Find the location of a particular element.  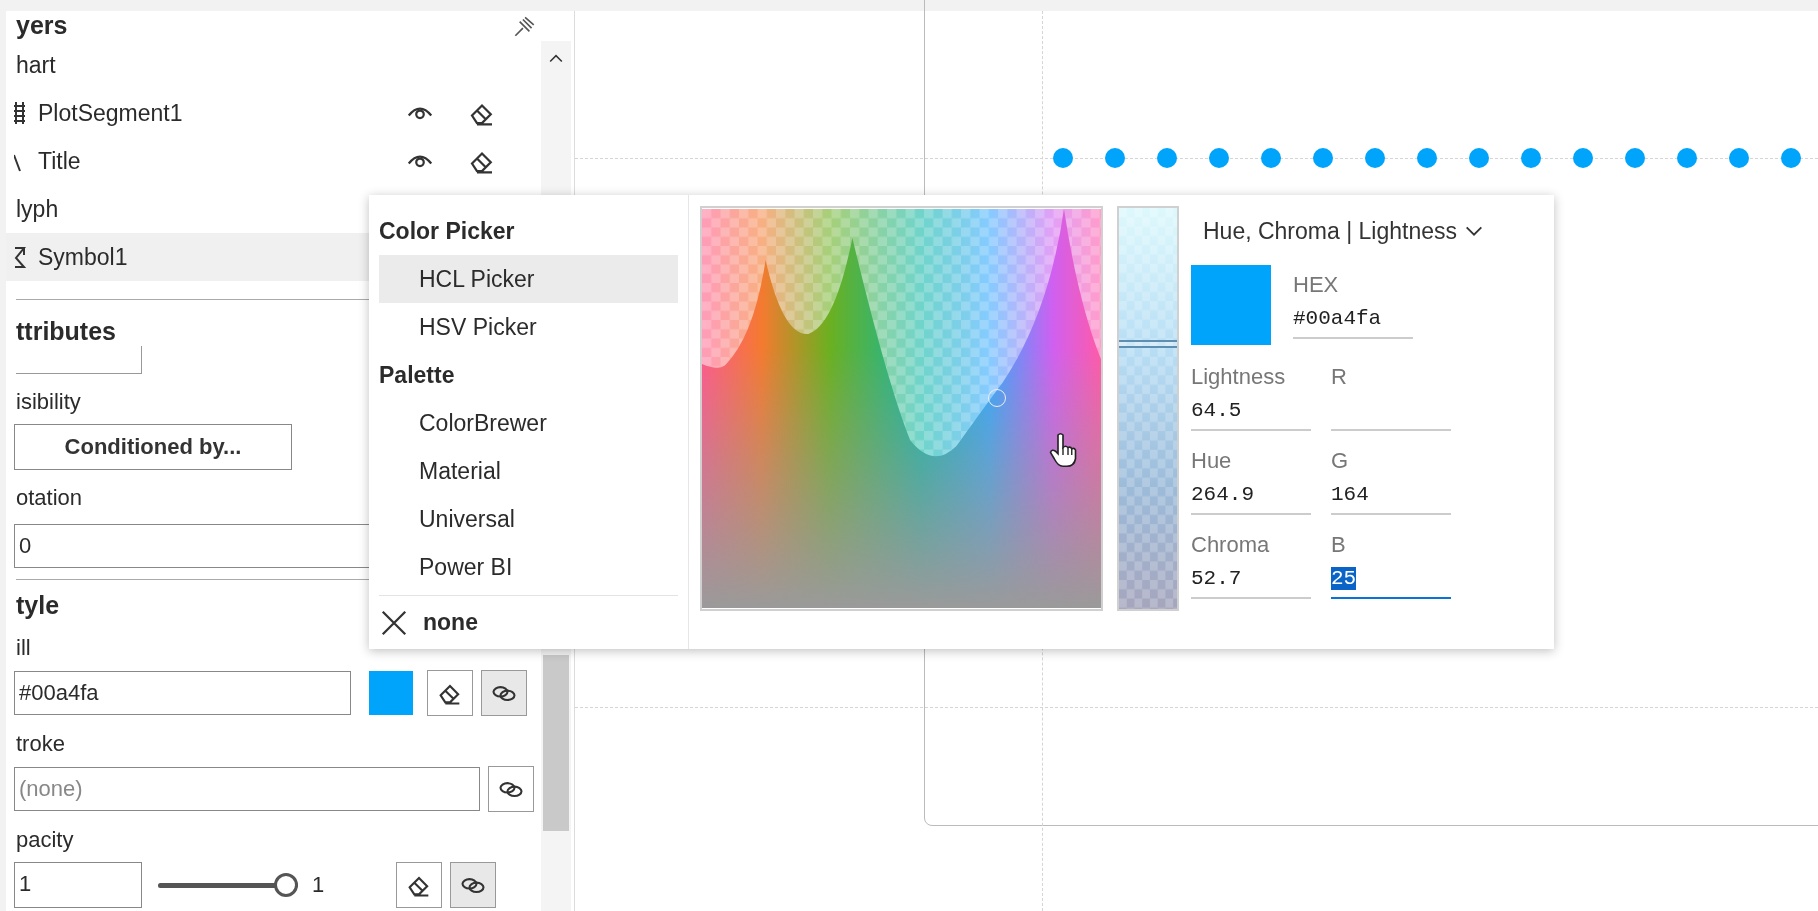

hand-cursor-icon is located at coordinates (1063, 450).